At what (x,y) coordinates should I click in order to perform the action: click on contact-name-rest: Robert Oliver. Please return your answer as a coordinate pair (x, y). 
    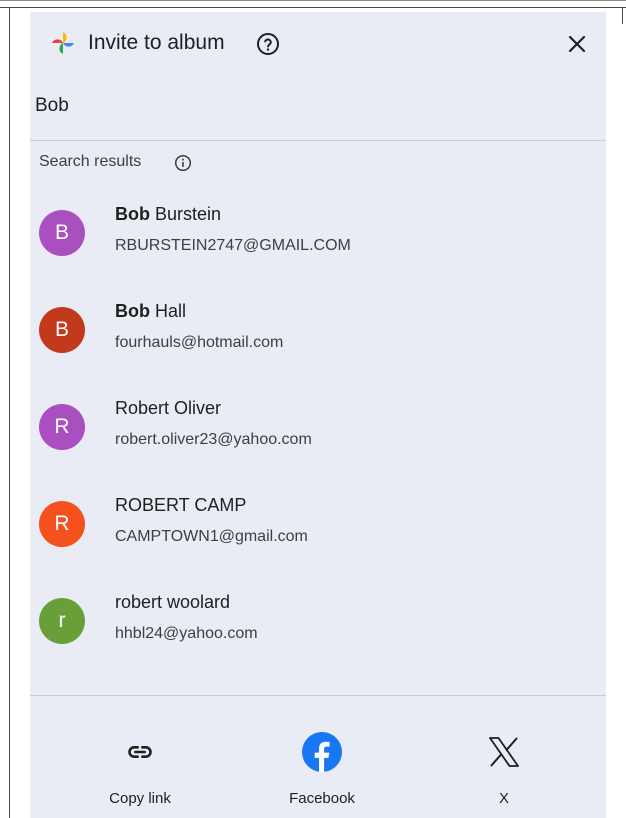
    Looking at the image, I should click on (168, 408).